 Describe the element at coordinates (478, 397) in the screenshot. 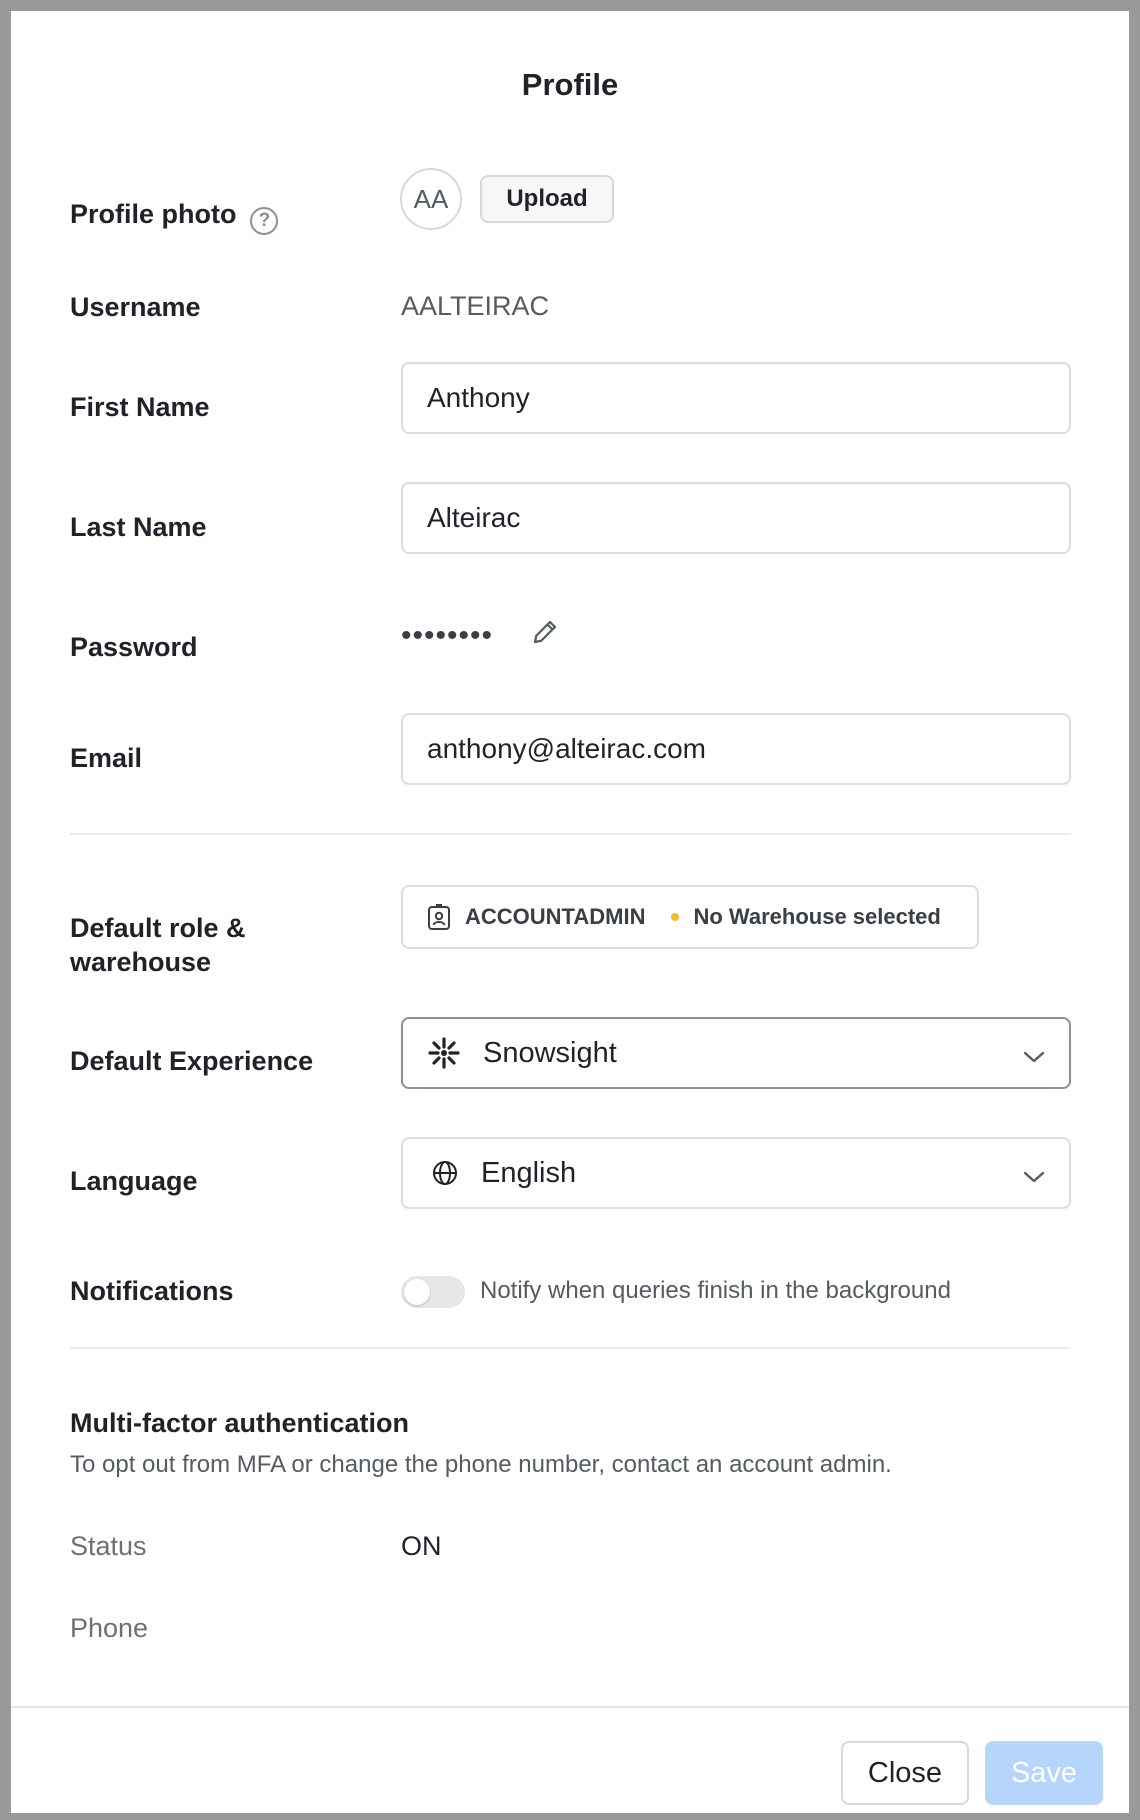

I see `first-name-value: Anthony` at that location.